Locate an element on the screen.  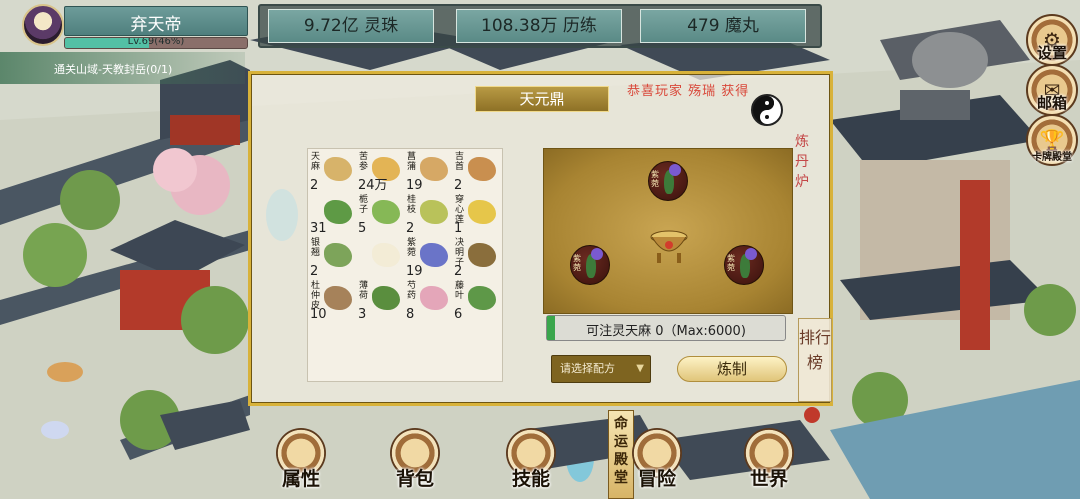
herb-count: 19 is located at coordinates (414, 185).